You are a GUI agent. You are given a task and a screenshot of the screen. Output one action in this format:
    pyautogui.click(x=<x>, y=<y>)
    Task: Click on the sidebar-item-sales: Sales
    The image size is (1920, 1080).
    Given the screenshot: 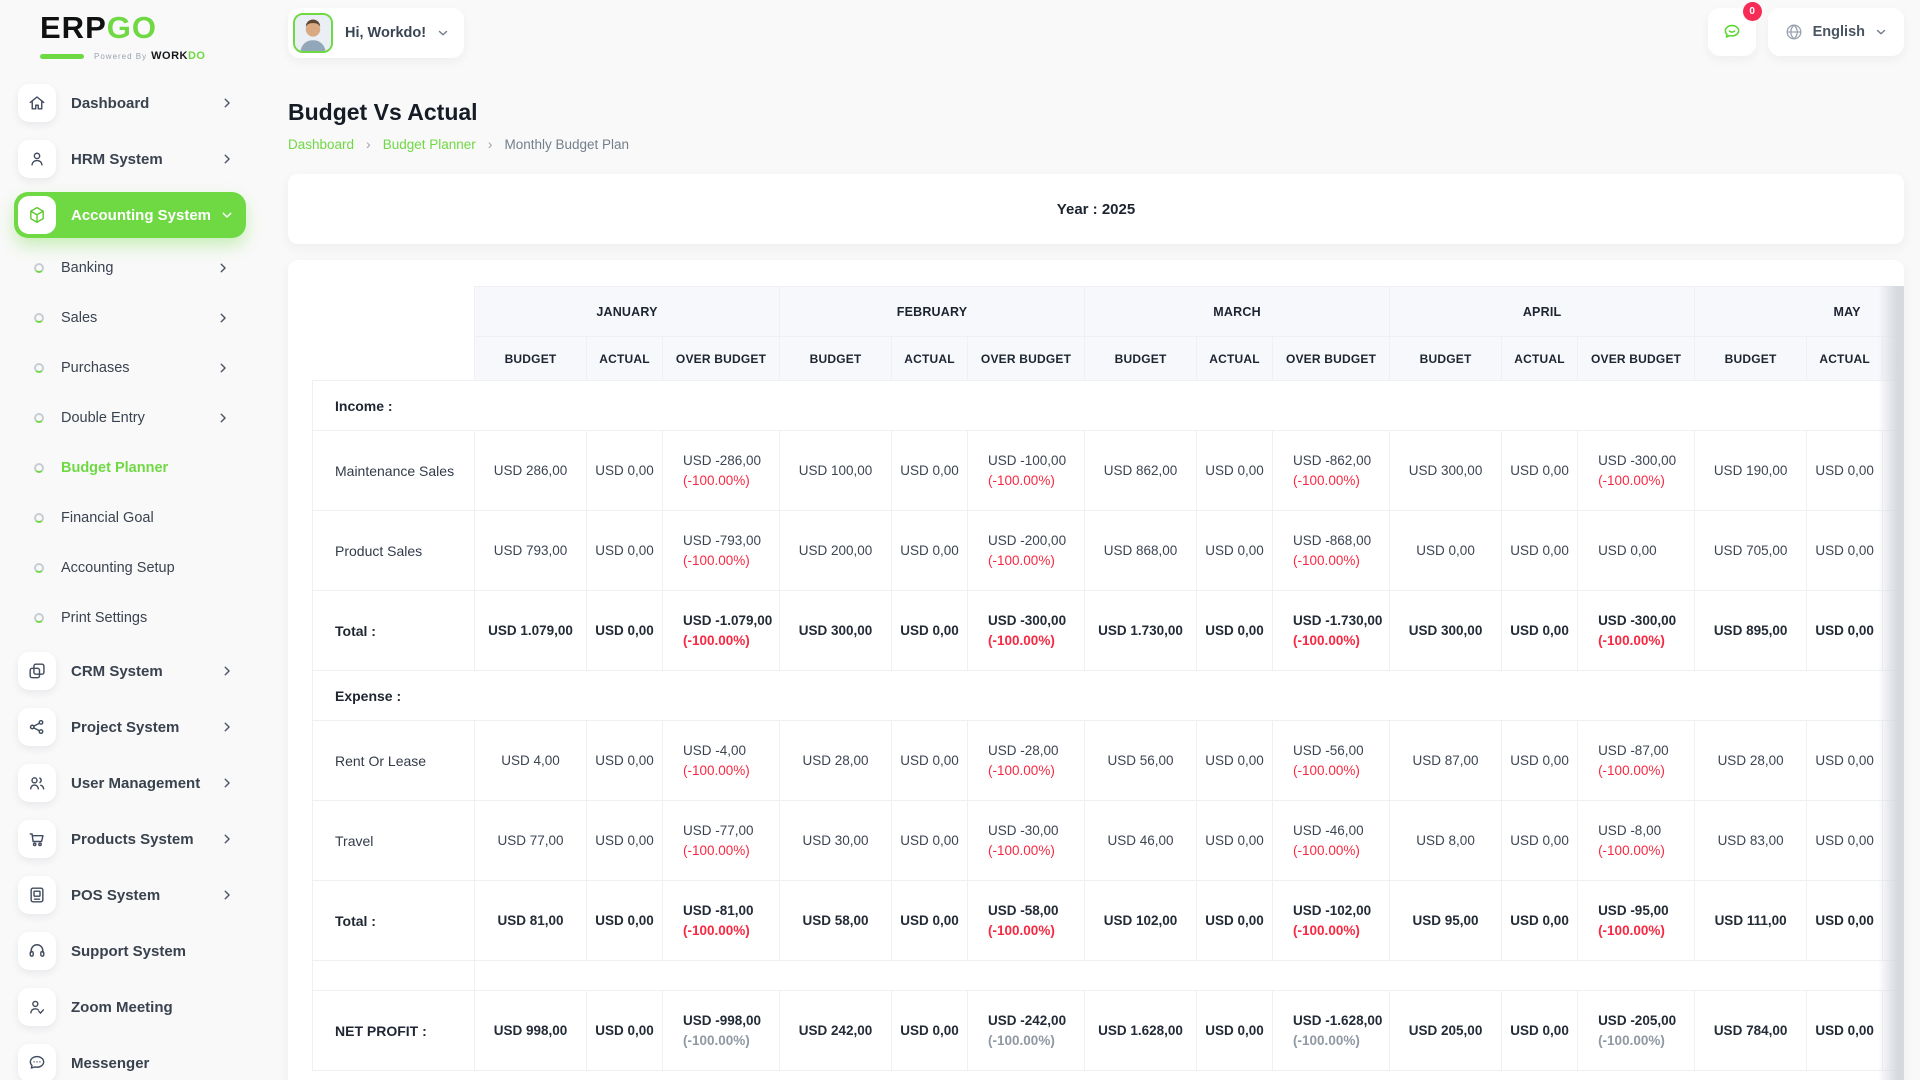 What is the action you would take?
    pyautogui.click(x=130, y=318)
    